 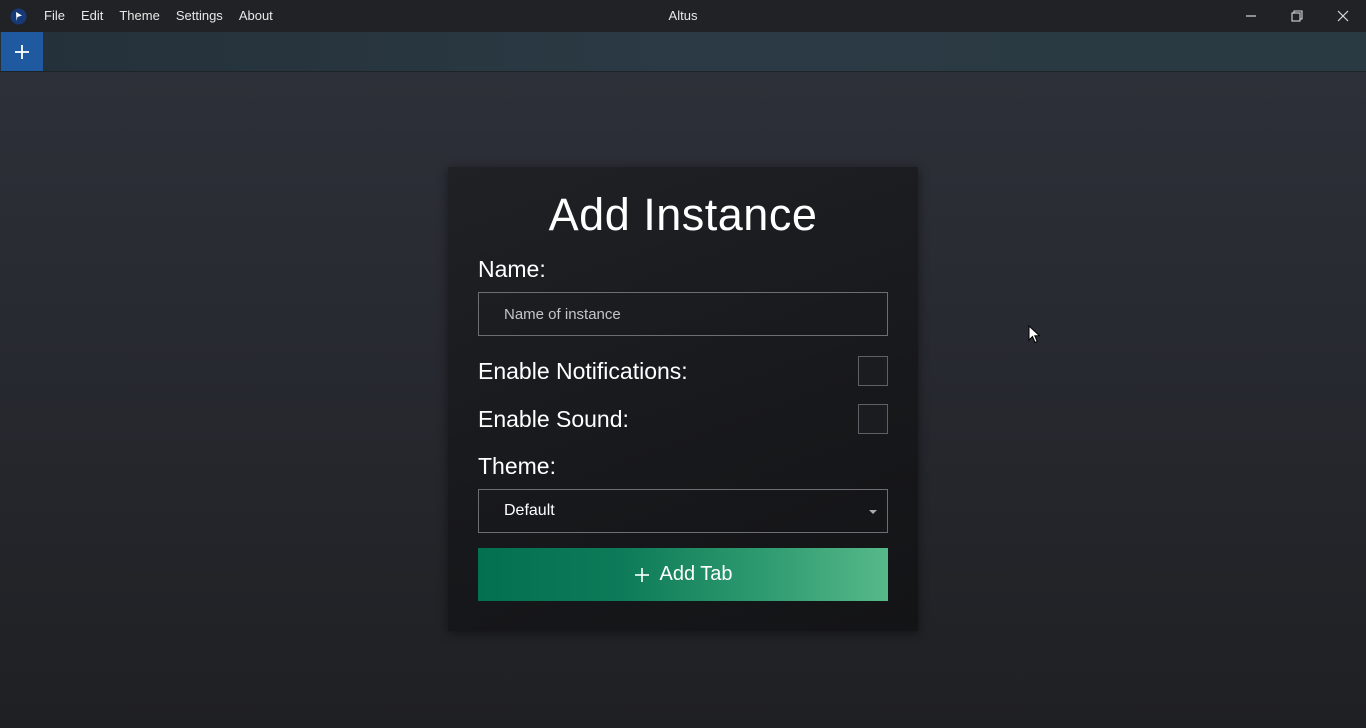 I want to click on restore-button, so click(x=1297, y=16).